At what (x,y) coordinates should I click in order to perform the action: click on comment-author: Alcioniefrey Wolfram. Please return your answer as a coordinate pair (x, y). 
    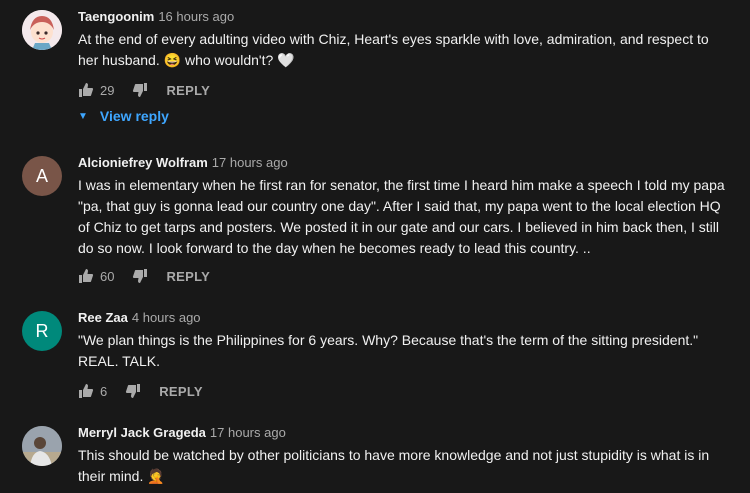
    Looking at the image, I should click on (143, 162).